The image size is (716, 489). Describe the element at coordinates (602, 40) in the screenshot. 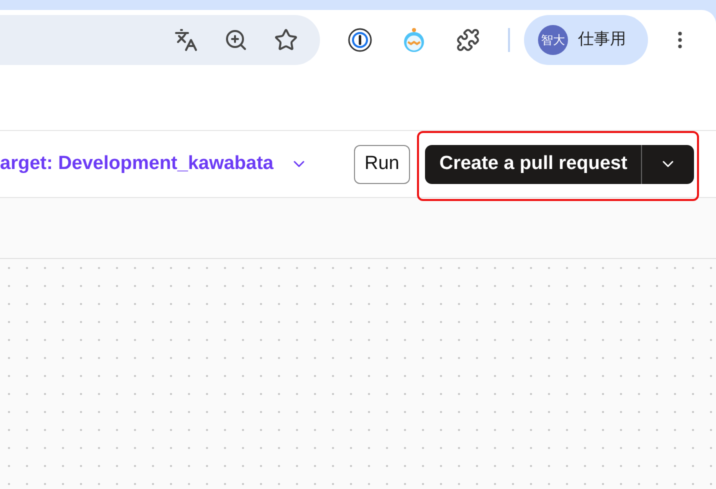

I see `profile-label: 仕事用` at that location.